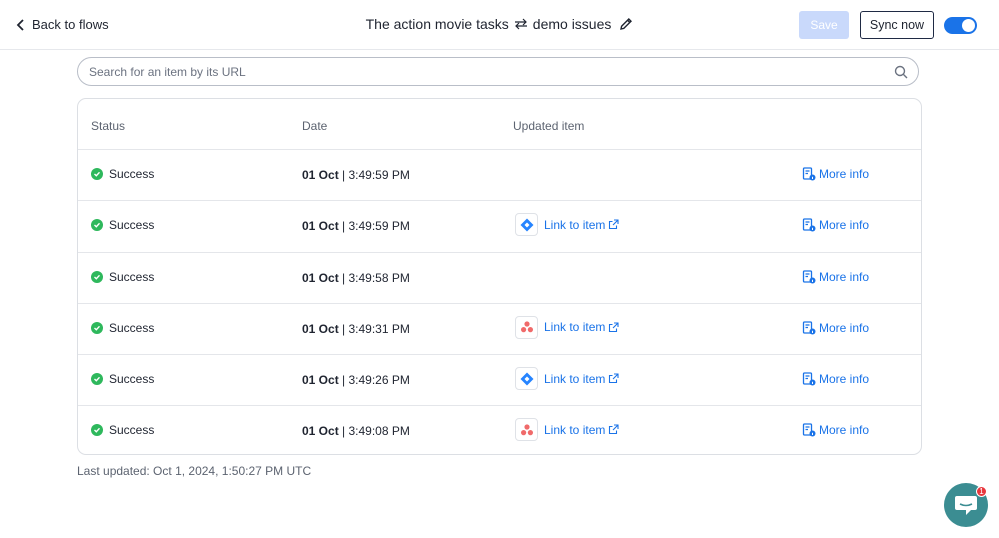  What do you see at coordinates (70, 24) in the screenshot?
I see `back-label: Back to flows` at bounding box center [70, 24].